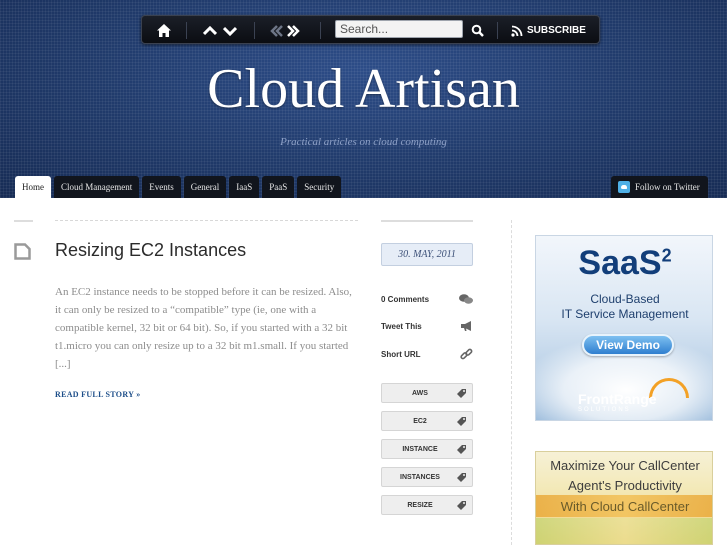 Image resolution: width=727 pixels, height=545 pixels. I want to click on tab-security: Security, so click(319, 187).